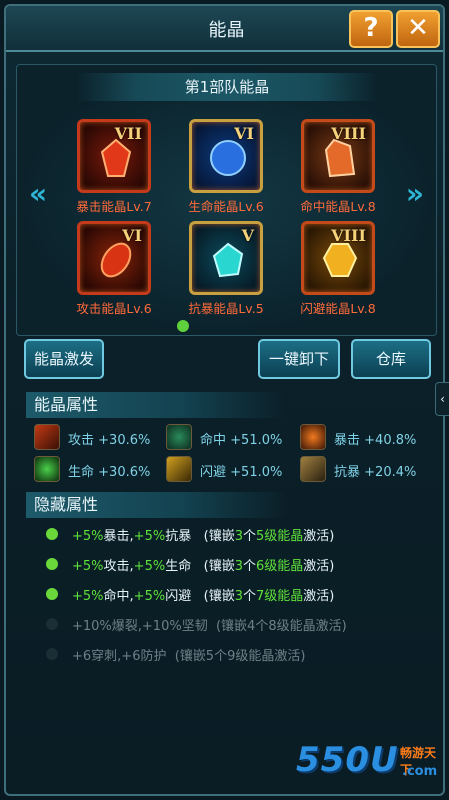 The image size is (449, 800). Describe the element at coordinates (313, 437) in the screenshot. I see `burst-icon` at that location.